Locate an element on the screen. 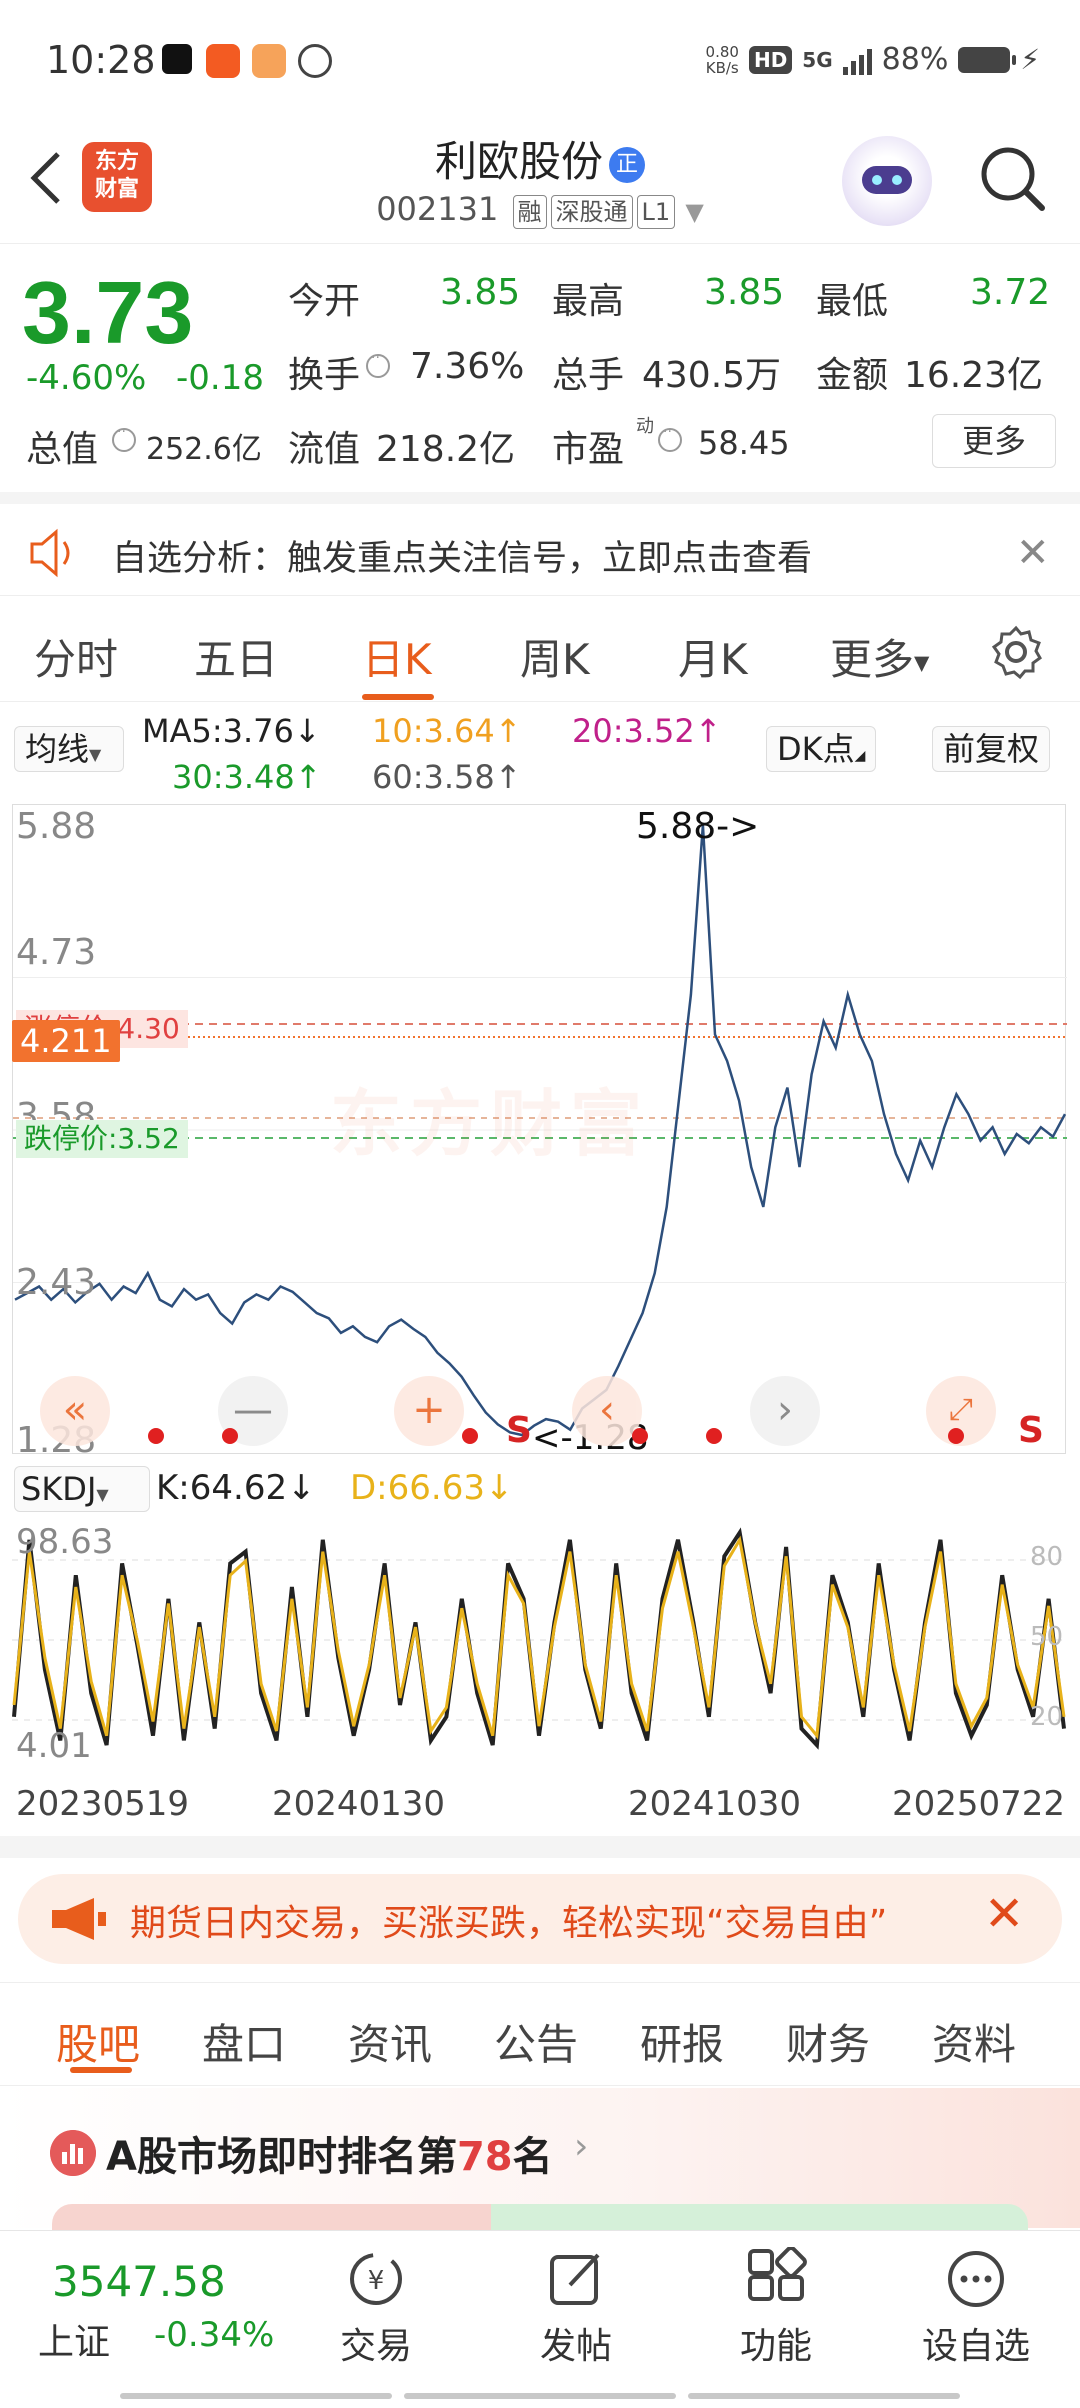  assistant-robot-icon is located at coordinates (887, 181).